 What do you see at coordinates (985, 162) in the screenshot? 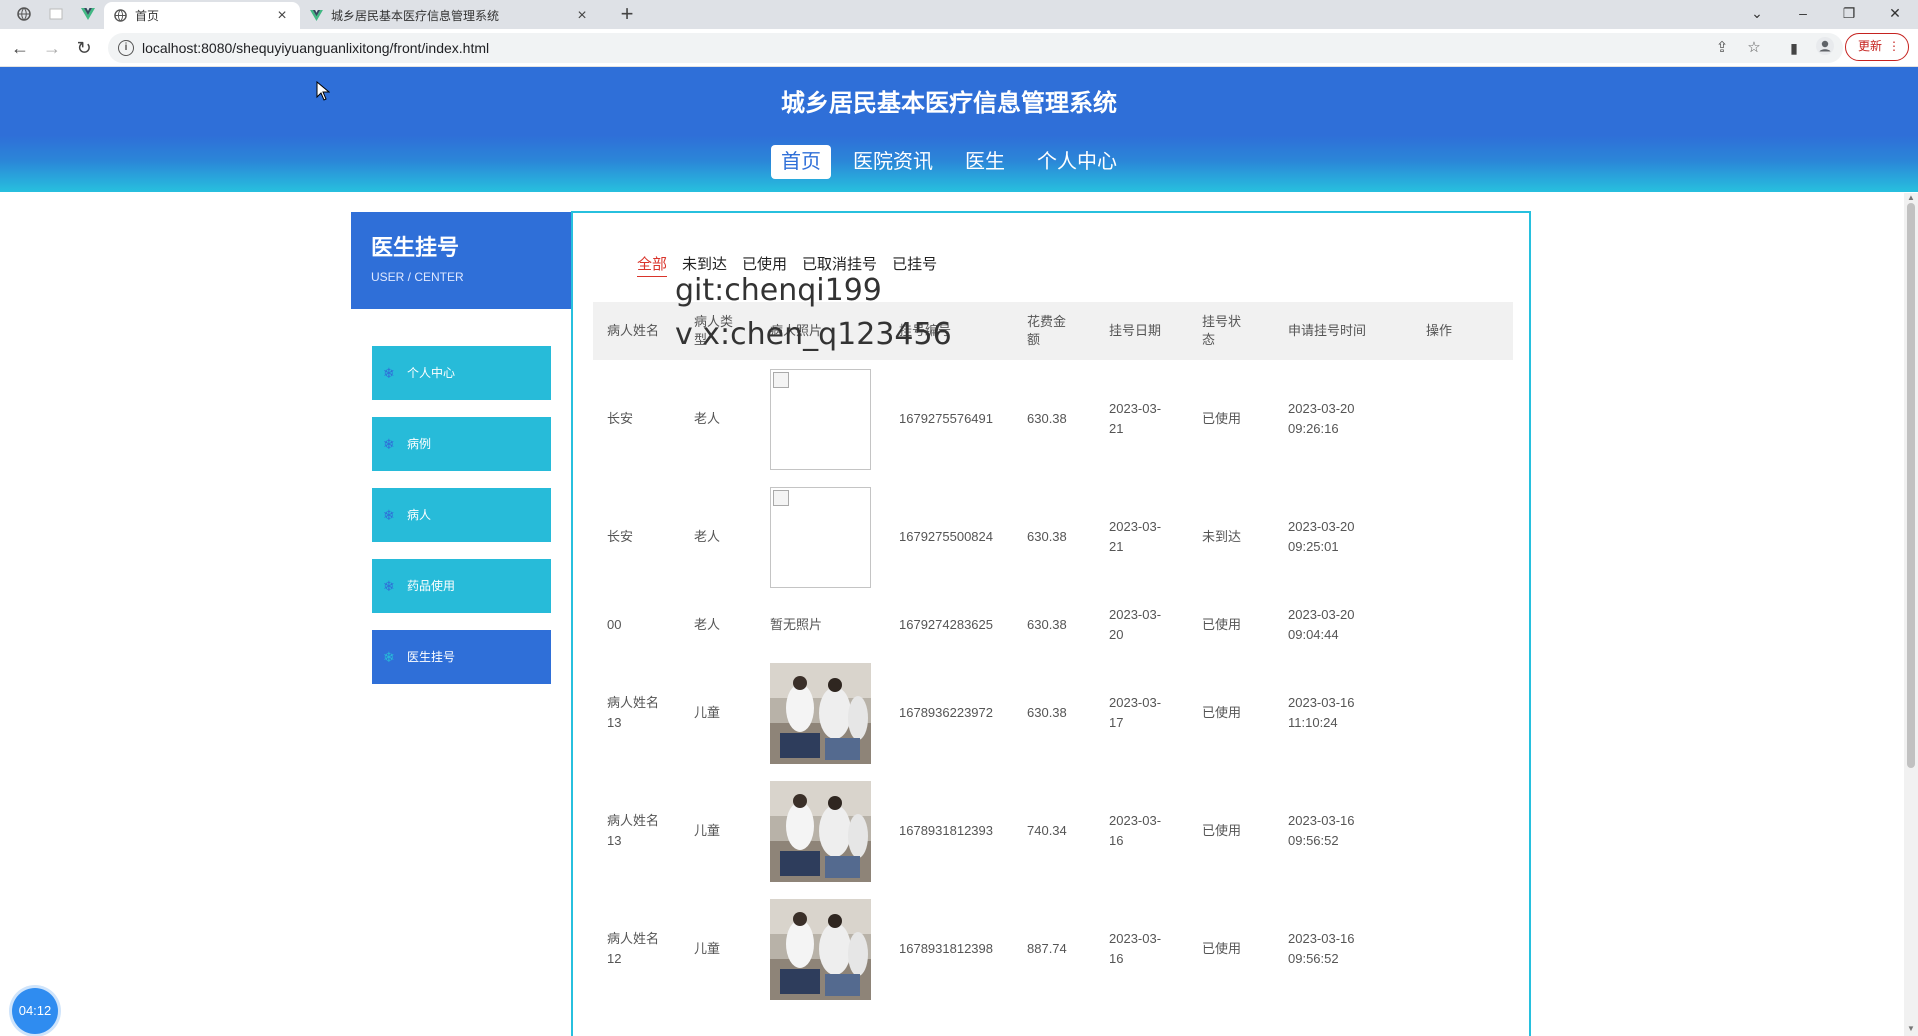
I see `nav-item-doctor: 医生` at bounding box center [985, 162].